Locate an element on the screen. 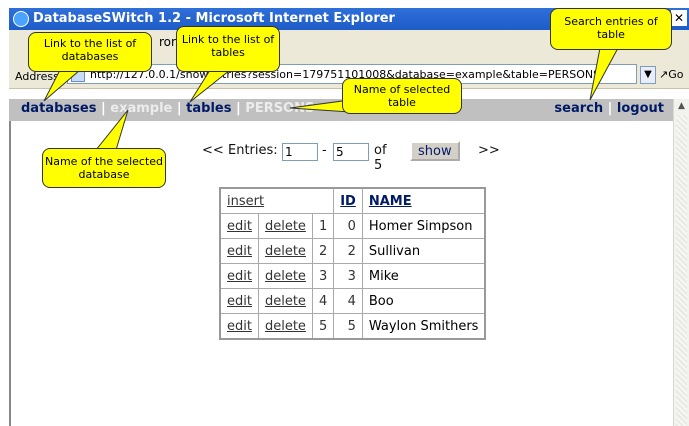 This screenshot has width=689, height=426. insert-cell: insert is located at coordinates (277, 200).